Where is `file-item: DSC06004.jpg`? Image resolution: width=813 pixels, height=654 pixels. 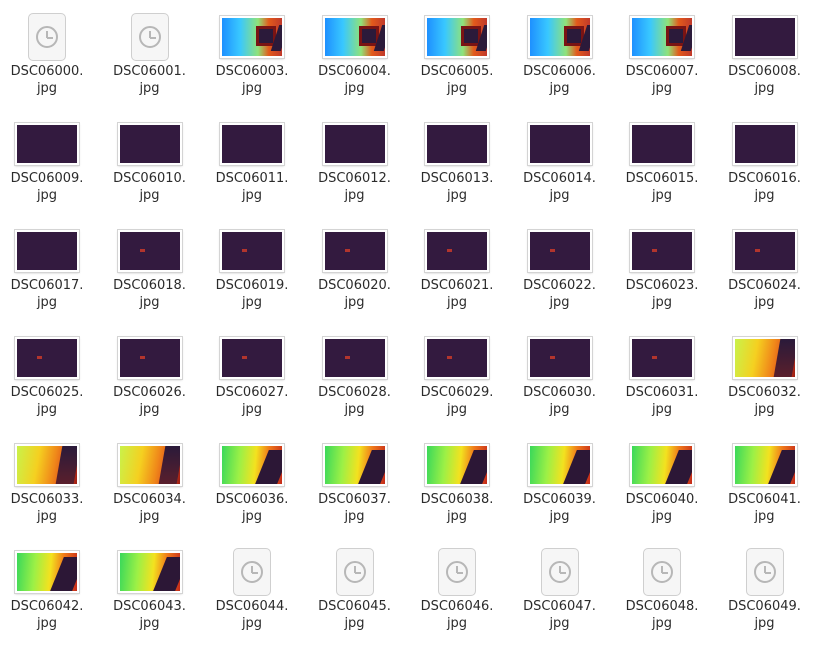 file-item: DSC06004.jpg is located at coordinates (355, 65).